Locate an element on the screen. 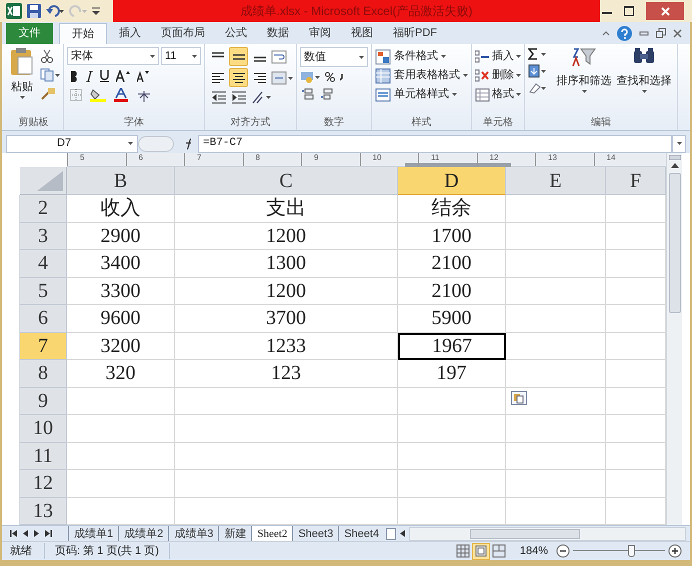 The height and width of the screenshot is (566, 692). table-cell: 3700 is located at coordinates (286, 318).